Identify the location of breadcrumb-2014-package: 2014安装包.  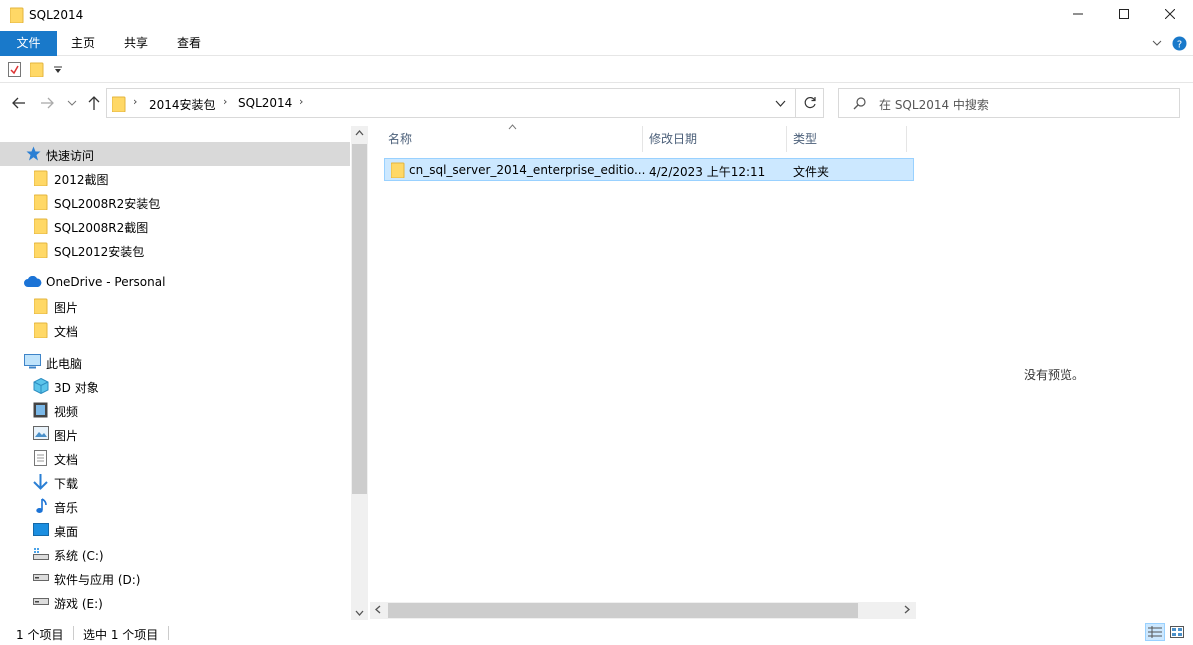
(182, 104).